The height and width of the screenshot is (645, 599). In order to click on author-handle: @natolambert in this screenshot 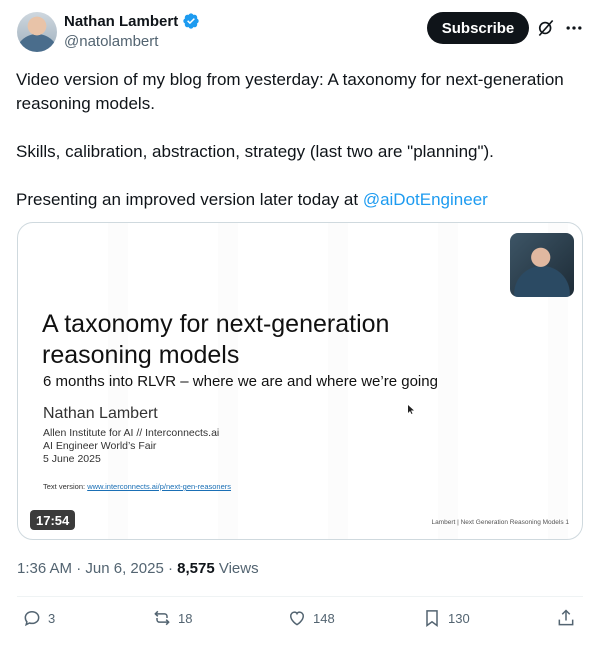, I will do `click(111, 41)`.